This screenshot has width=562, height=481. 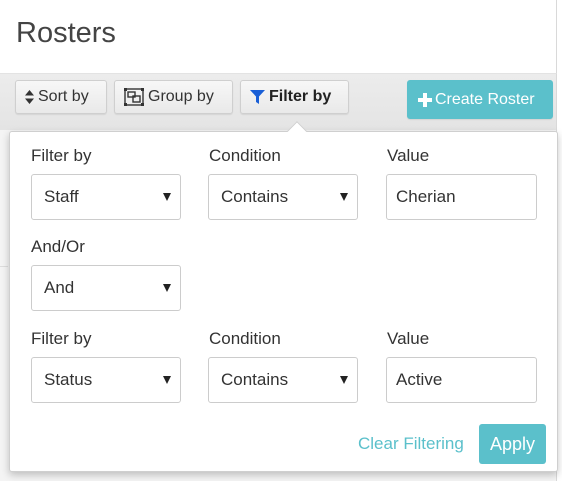 I want to click on filter-by-select-1-value: Staff, so click(x=61, y=196).